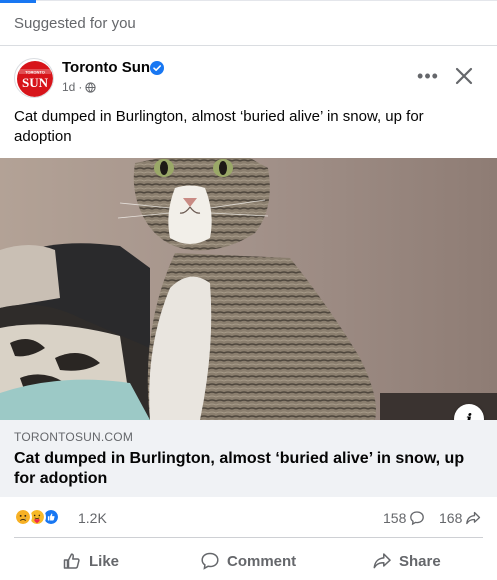 This screenshot has height=580, width=497. What do you see at coordinates (35, 82) in the screenshot?
I see `logo-text: SUN` at bounding box center [35, 82].